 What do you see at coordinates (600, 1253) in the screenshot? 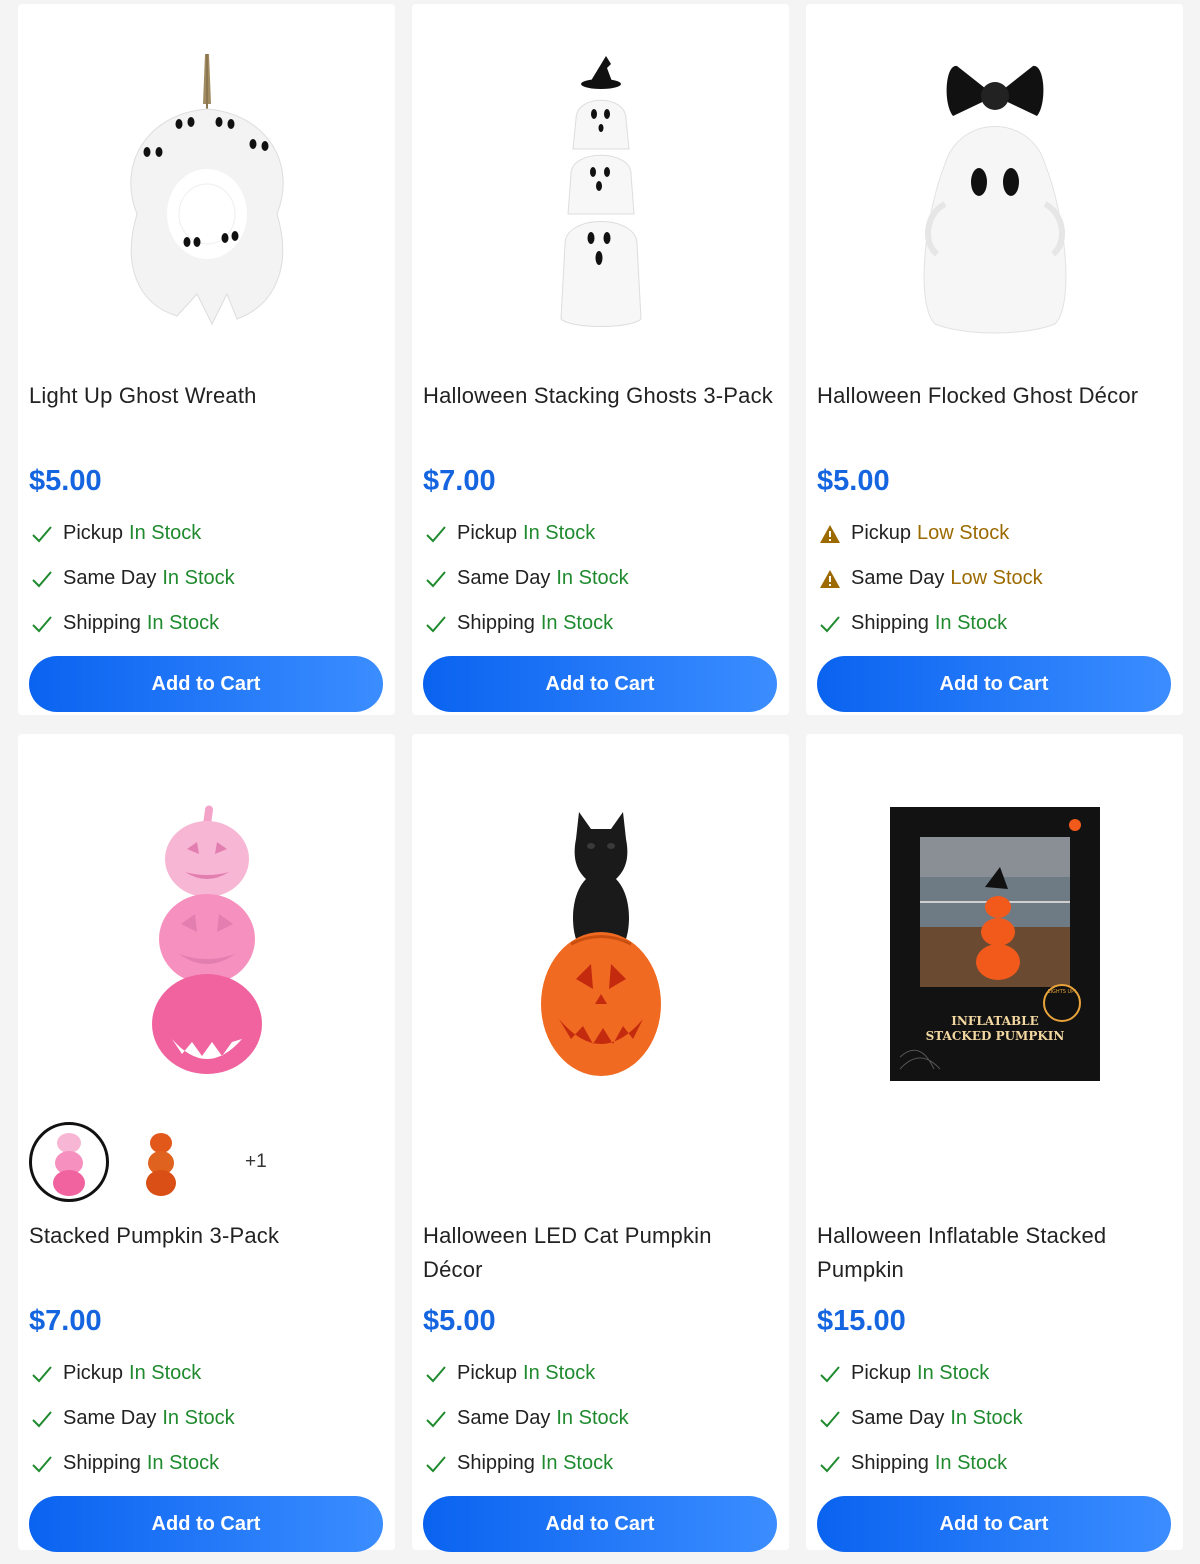
I see `product-title: Halloween LED Cat Pumpkin Décor` at bounding box center [600, 1253].